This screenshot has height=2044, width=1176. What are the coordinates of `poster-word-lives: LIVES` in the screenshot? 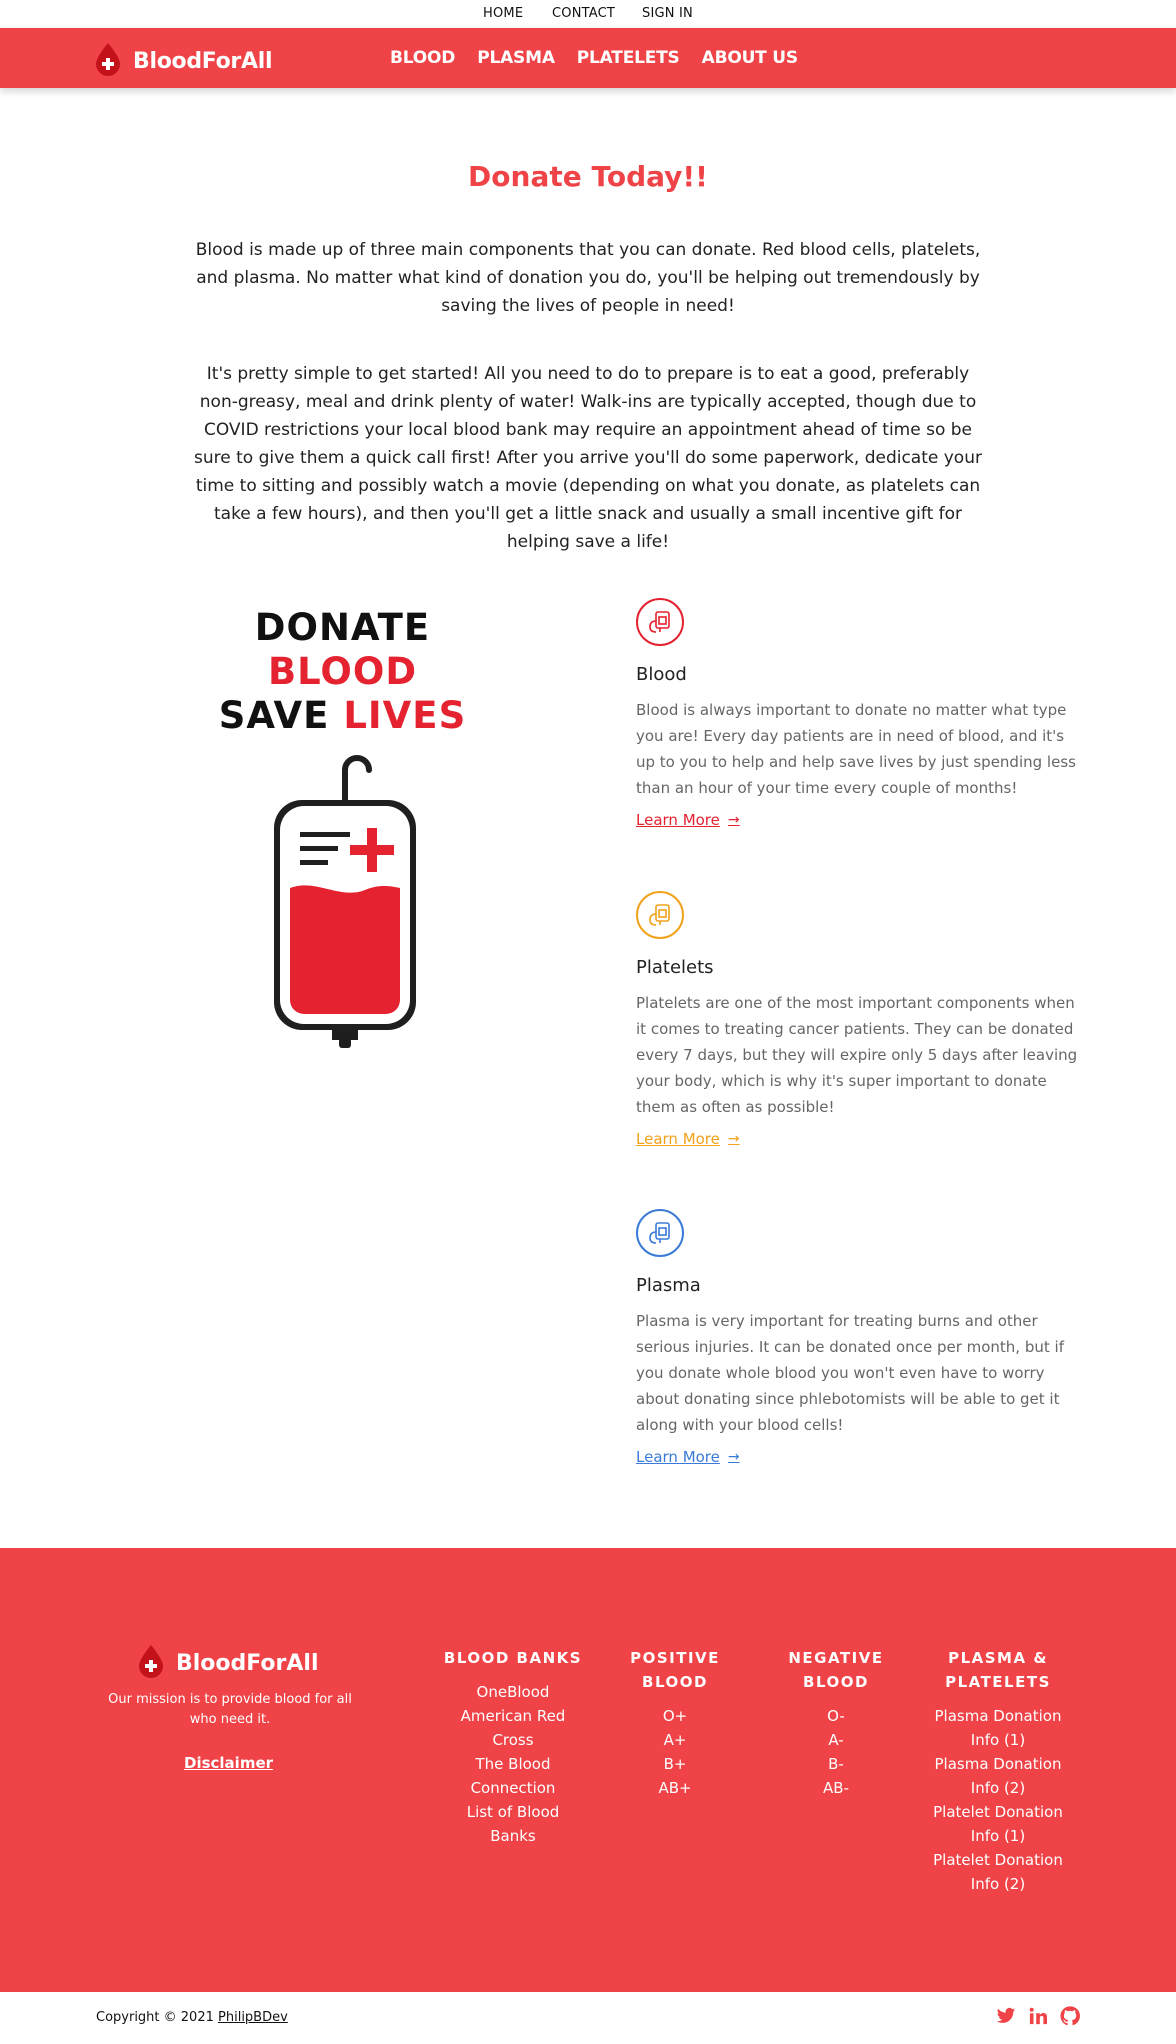 It's located at (405, 715).